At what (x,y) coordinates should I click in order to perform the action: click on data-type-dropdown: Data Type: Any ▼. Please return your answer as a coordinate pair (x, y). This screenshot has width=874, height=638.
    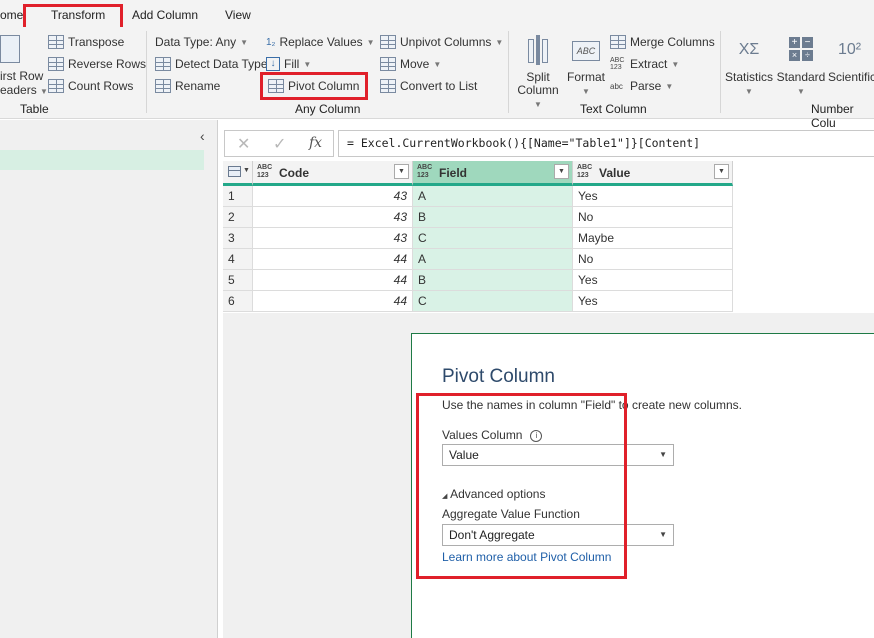
    Looking at the image, I should click on (201, 42).